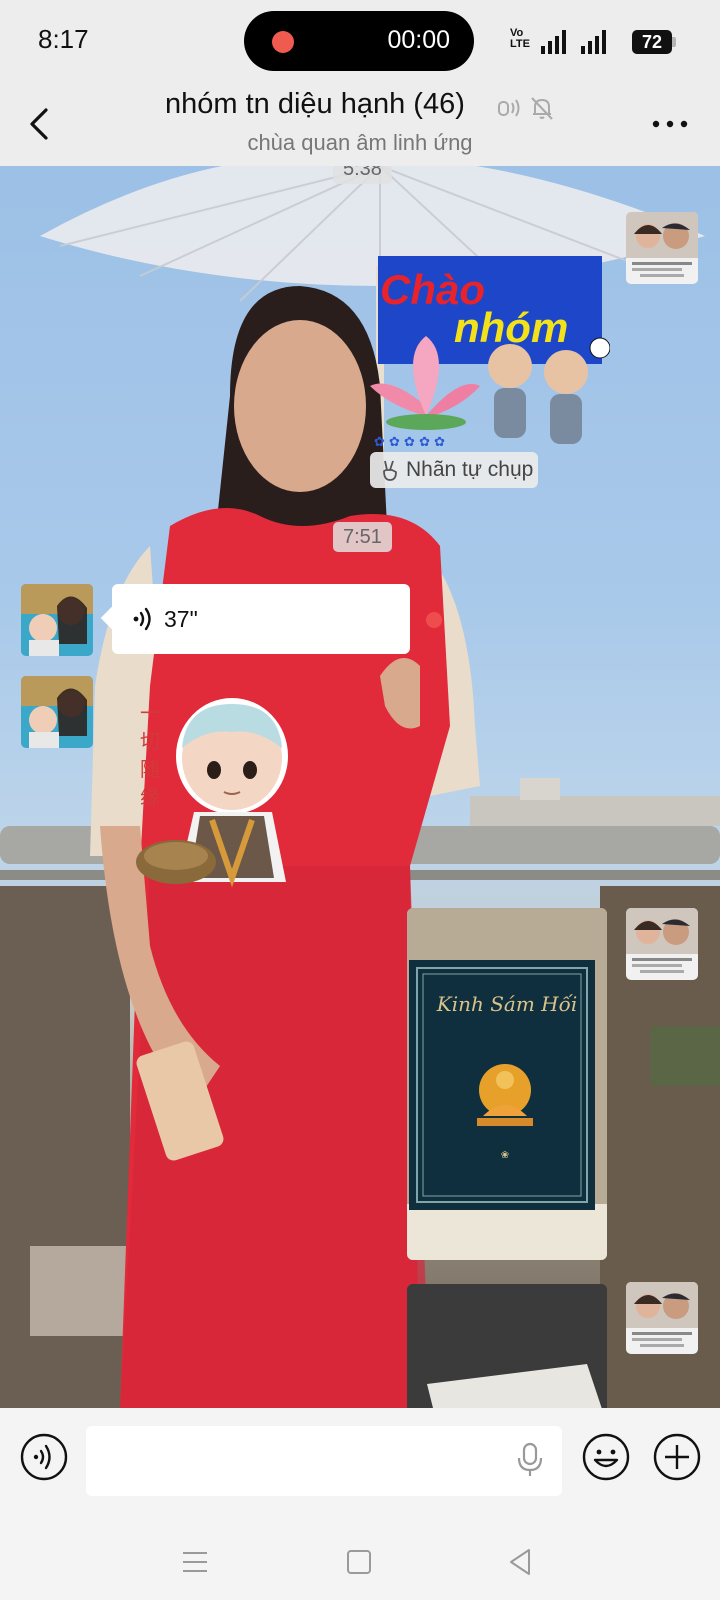 The image size is (720, 1600). What do you see at coordinates (224, 792) in the screenshot?
I see `little-monk-sticker: 一 切 随 缘` at bounding box center [224, 792].